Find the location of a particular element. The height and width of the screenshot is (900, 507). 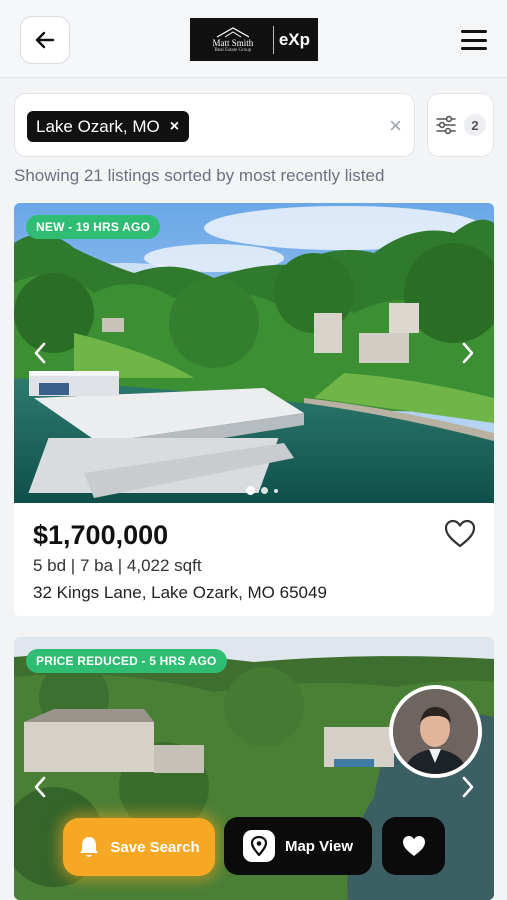

listing-specs: 5 bd | 7 ba | 4,022 sqft is located at coordinates (117, 565).